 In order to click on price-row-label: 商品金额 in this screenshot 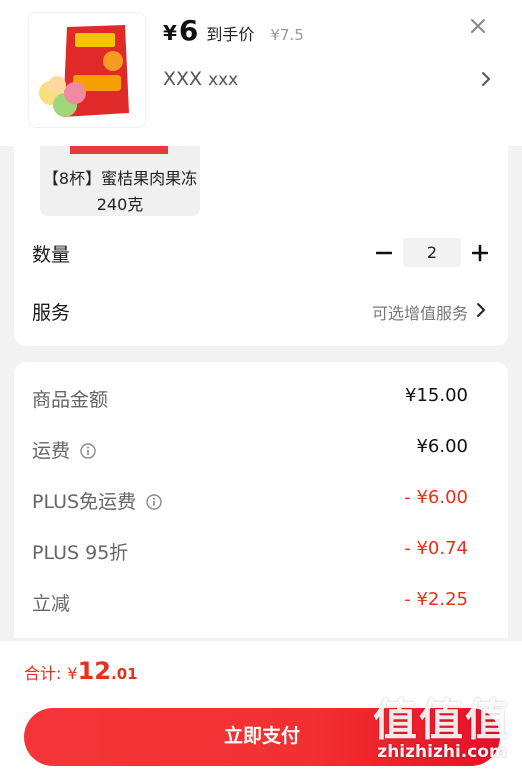, I will do `click(70, 400)`.